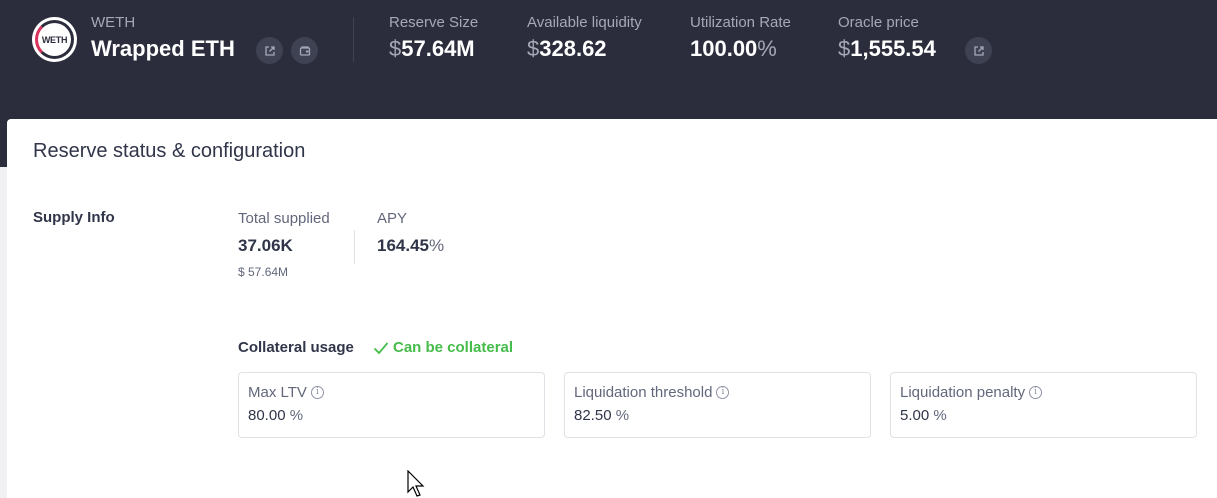 Image resolution: width=1217 pixels, height=498 pixels. I want to click on reserve-size-label: Reserve Size, so click(434, 22).